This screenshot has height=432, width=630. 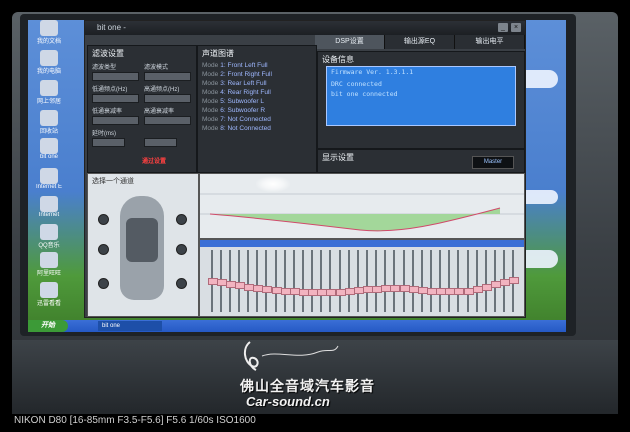 What do you see at coordinates (49, 237) in the screenshot?
I see `desktop-icon: QQ音乐` at bounding box center [49, 237].